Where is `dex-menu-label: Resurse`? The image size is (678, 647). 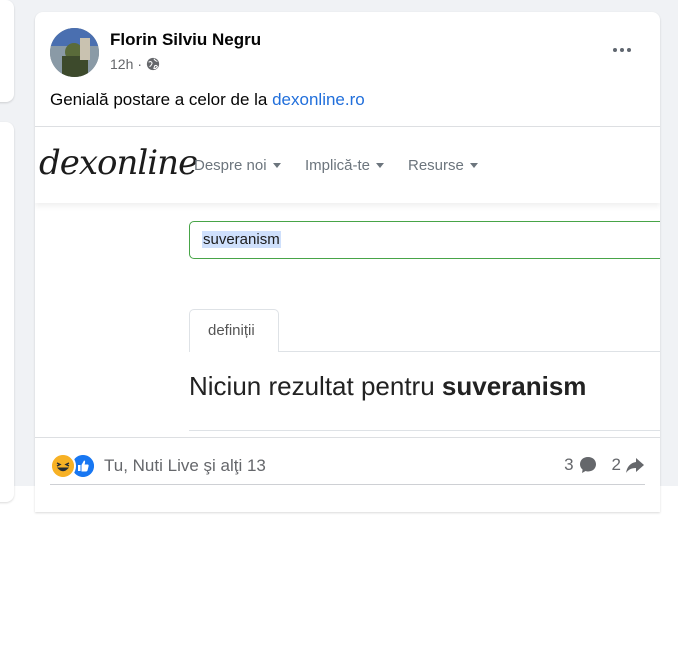
dex-menu-label: Resurse is located at coordinates (436, 165).